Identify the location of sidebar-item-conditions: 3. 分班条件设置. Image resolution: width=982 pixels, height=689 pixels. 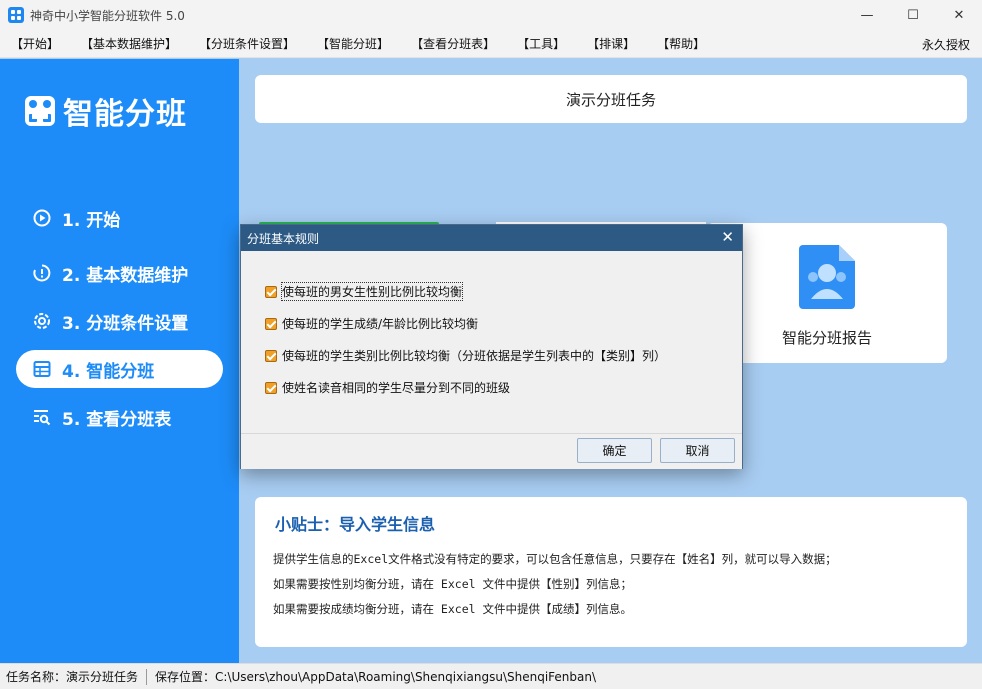
(119, 321).